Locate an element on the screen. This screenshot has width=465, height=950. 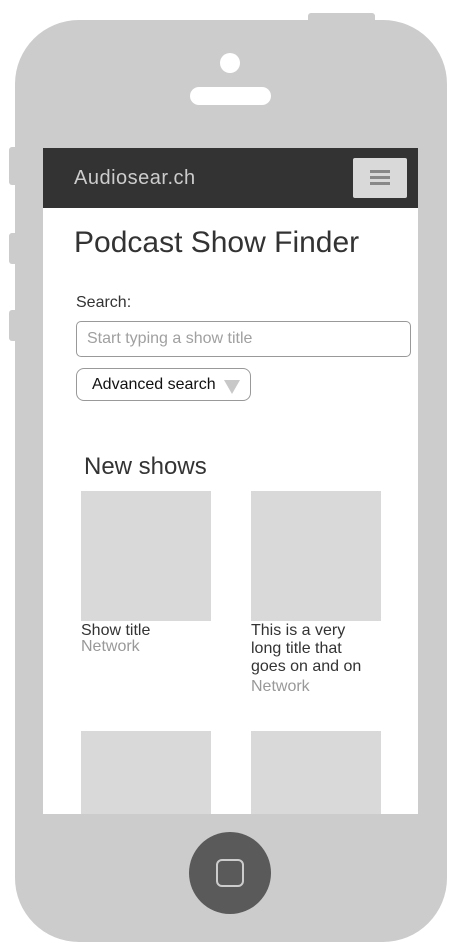
home-square-icon is located at coordinates (230, 873).